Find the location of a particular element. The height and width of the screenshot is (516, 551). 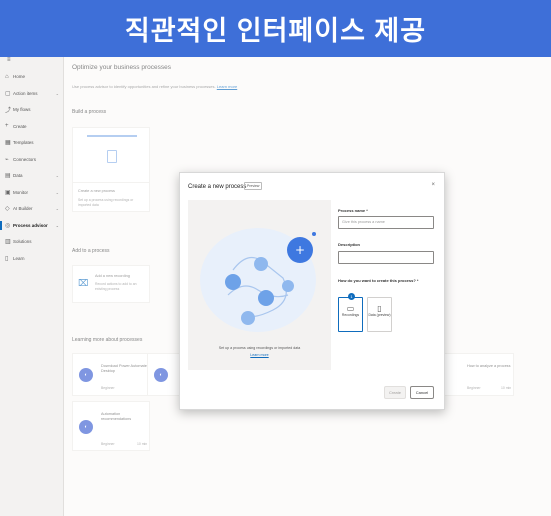

sidebar-item-learn: ▯ Learn is located at coordinates (34, 258).